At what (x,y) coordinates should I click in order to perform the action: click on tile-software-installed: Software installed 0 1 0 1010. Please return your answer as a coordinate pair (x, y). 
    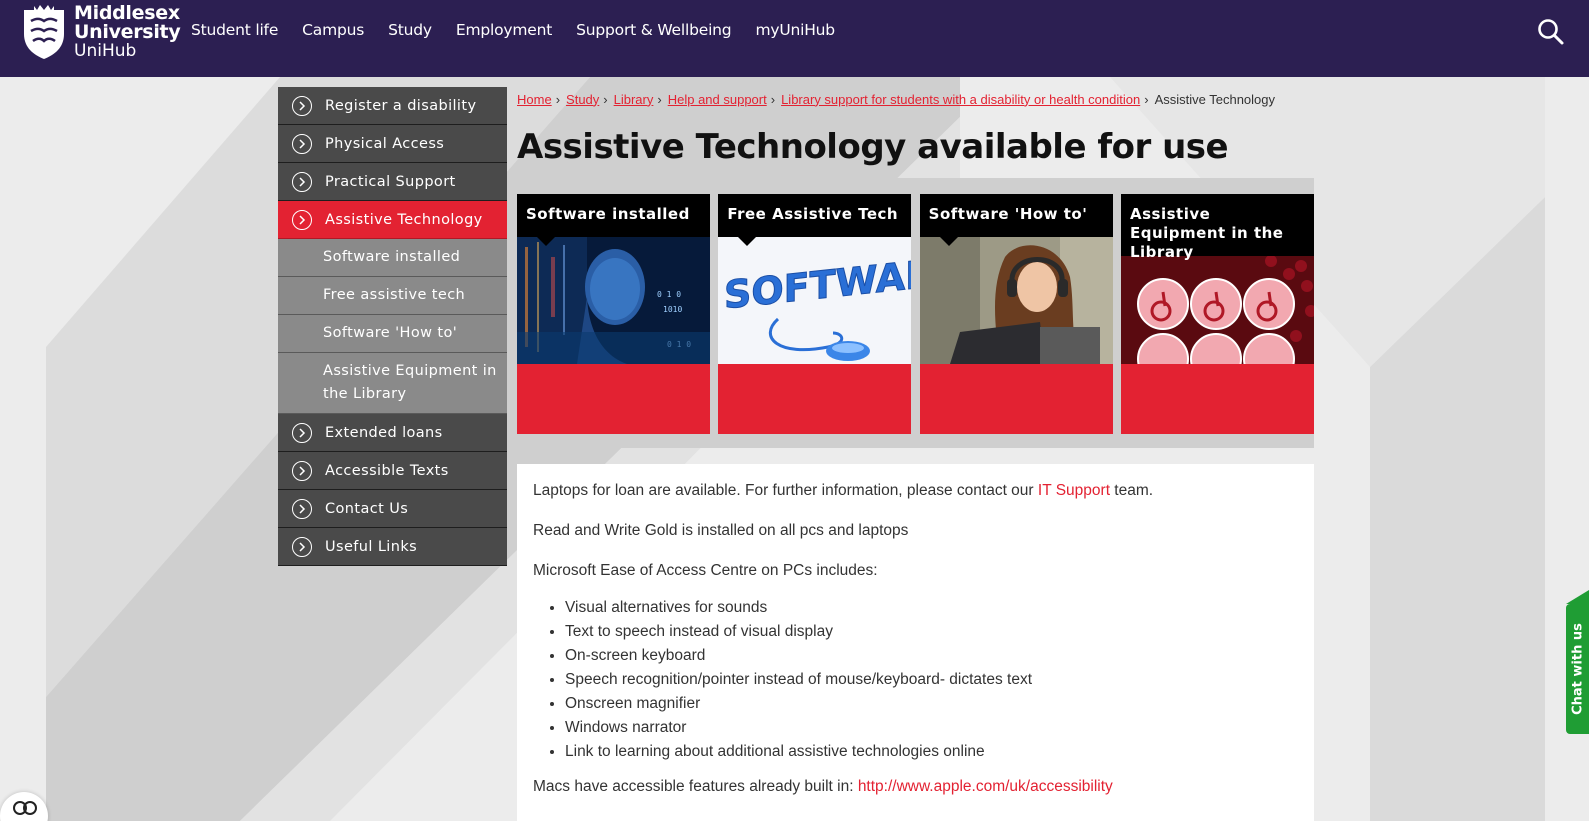
    Looking at the image, I should click on (613, 314).